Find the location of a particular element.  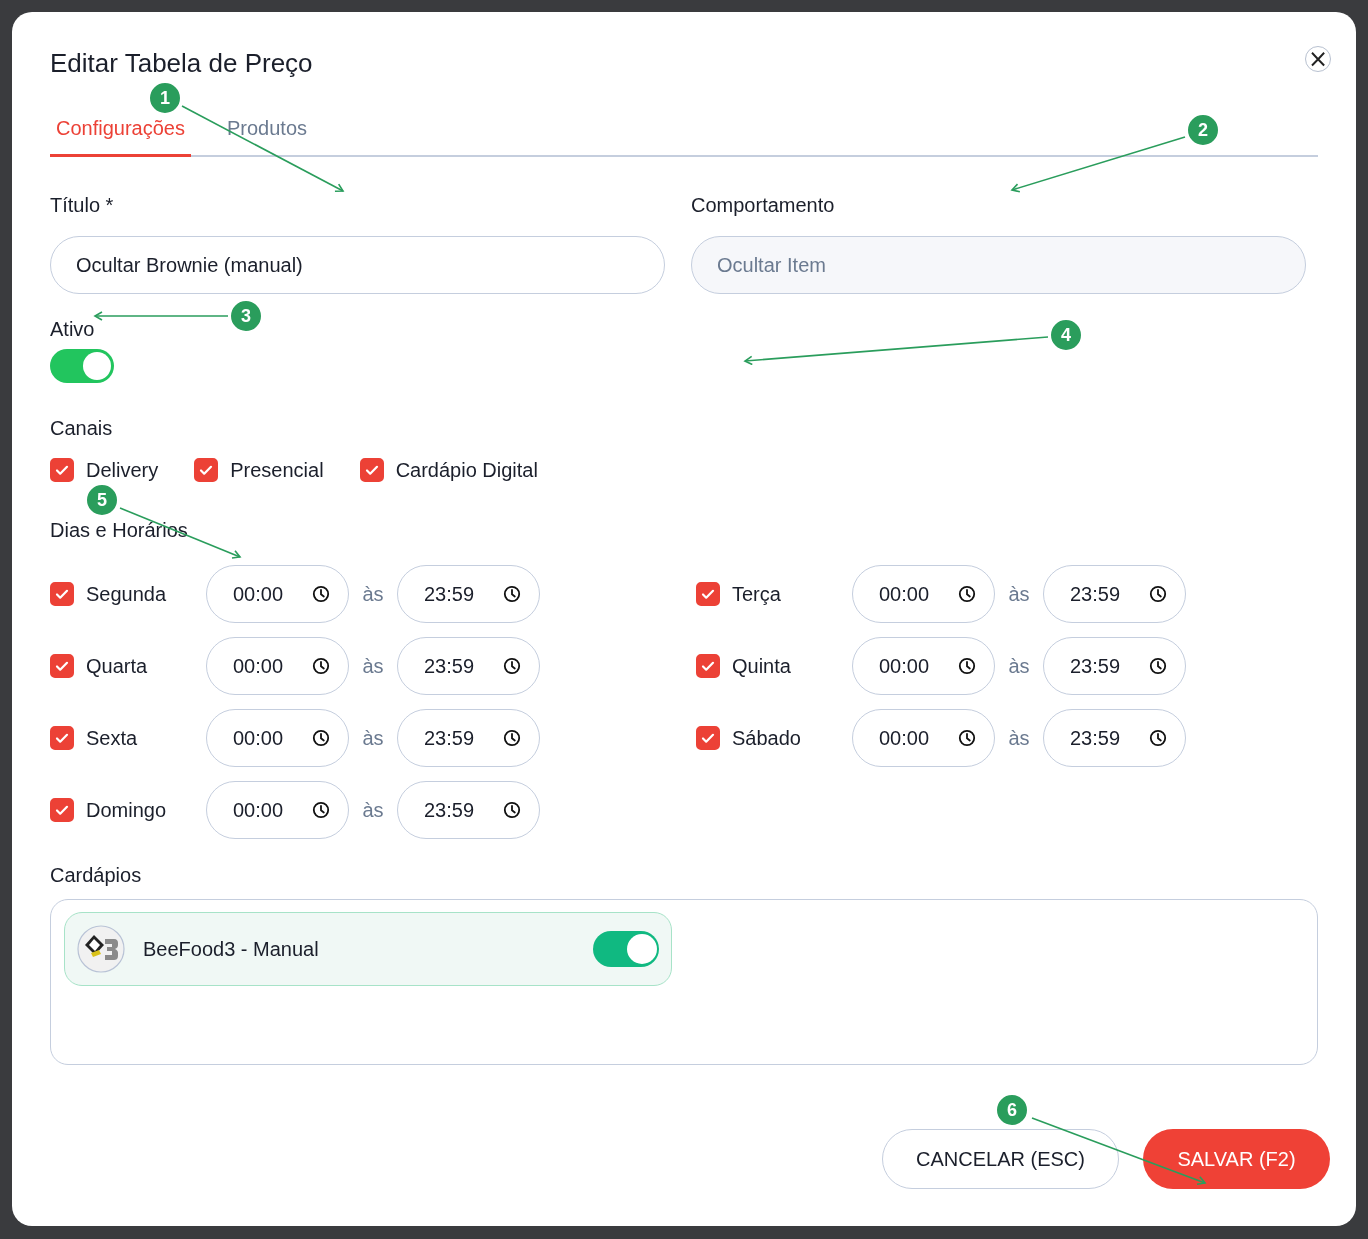

day-label: Terça is located at coordinates (756, 594).